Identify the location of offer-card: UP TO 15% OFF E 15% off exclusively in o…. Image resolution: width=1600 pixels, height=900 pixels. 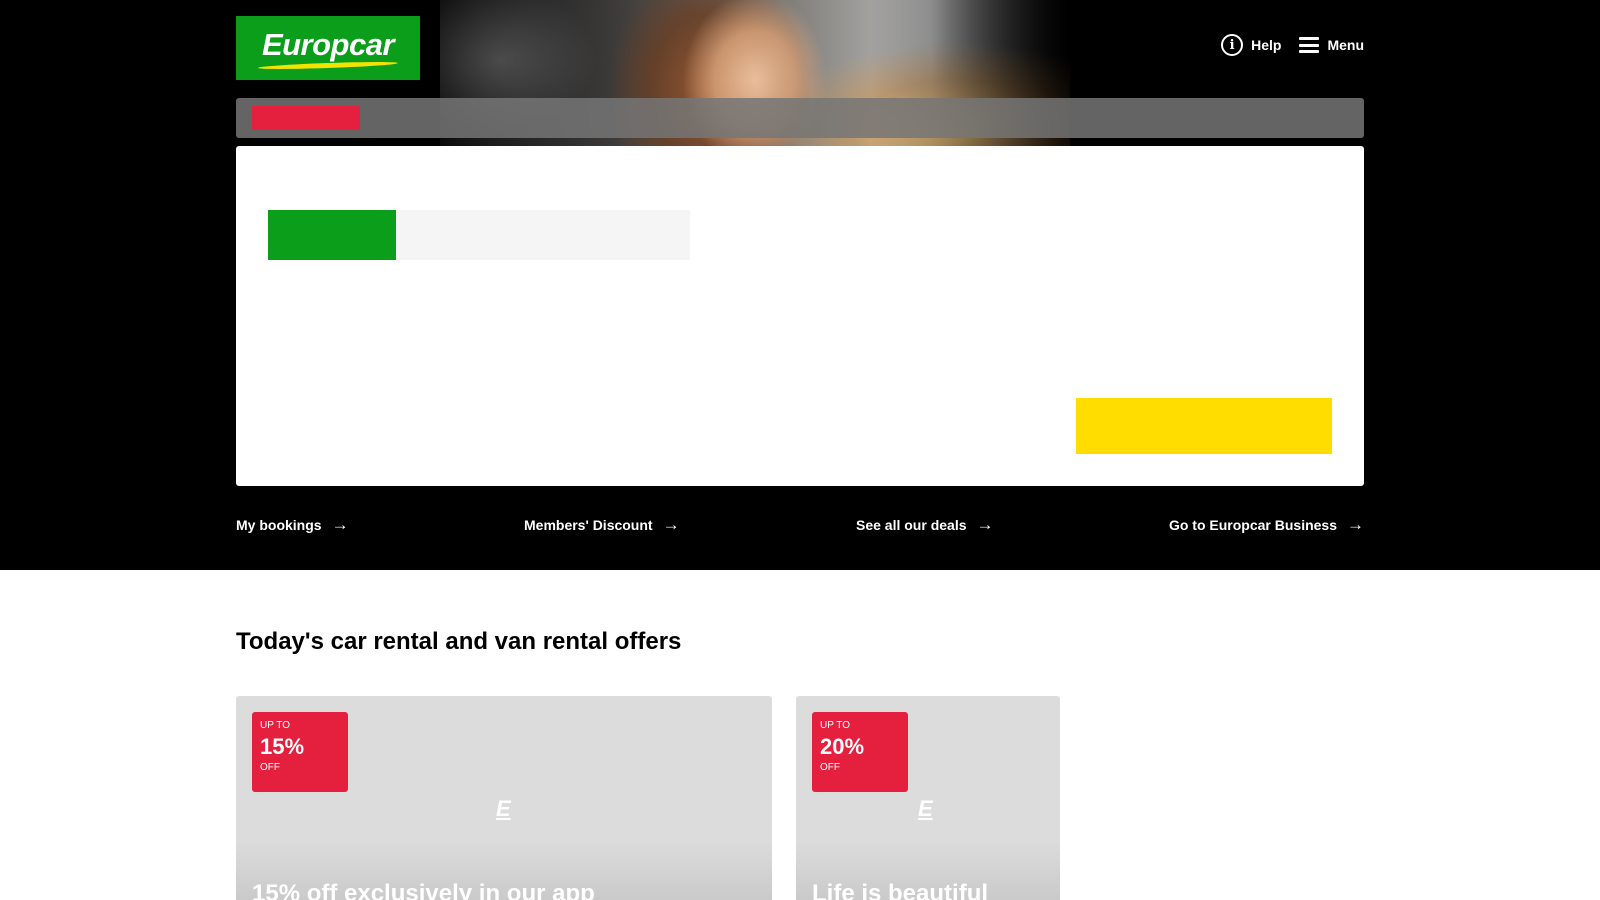
(504, 798).